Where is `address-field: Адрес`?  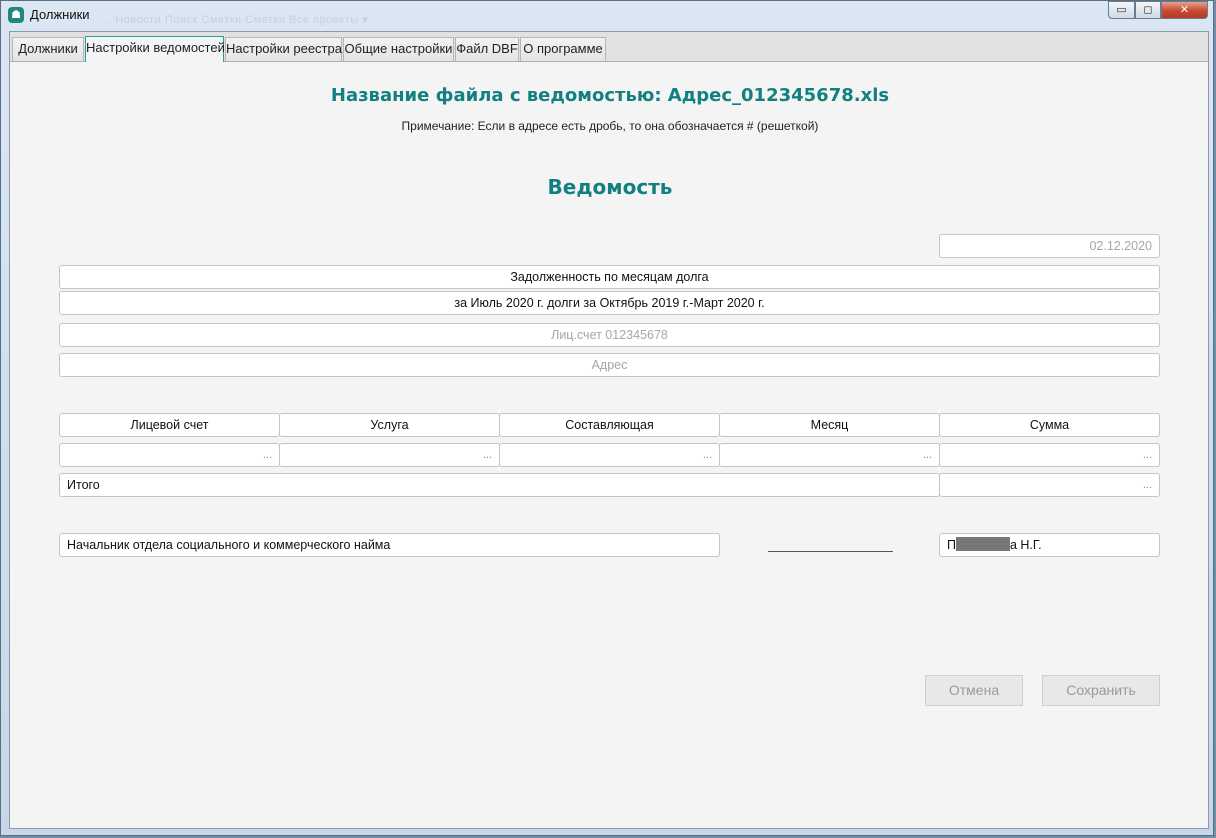 address-field: Адрес is located at coordinates (609, 365).